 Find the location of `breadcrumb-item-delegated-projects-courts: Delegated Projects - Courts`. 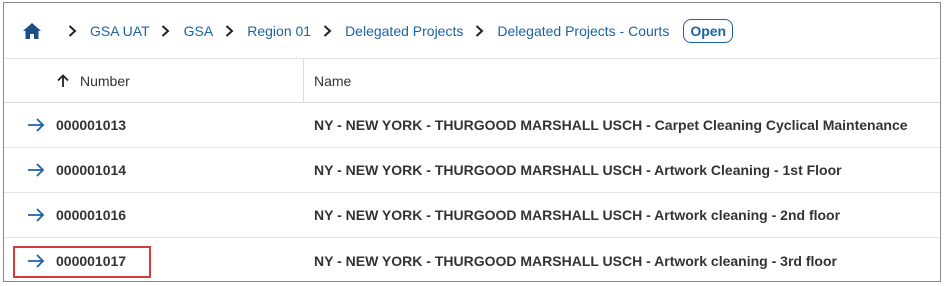

breadcrumb-item-delegated-projects-courts: Delegated Projects - Courts is located at coordinates (583, 31).